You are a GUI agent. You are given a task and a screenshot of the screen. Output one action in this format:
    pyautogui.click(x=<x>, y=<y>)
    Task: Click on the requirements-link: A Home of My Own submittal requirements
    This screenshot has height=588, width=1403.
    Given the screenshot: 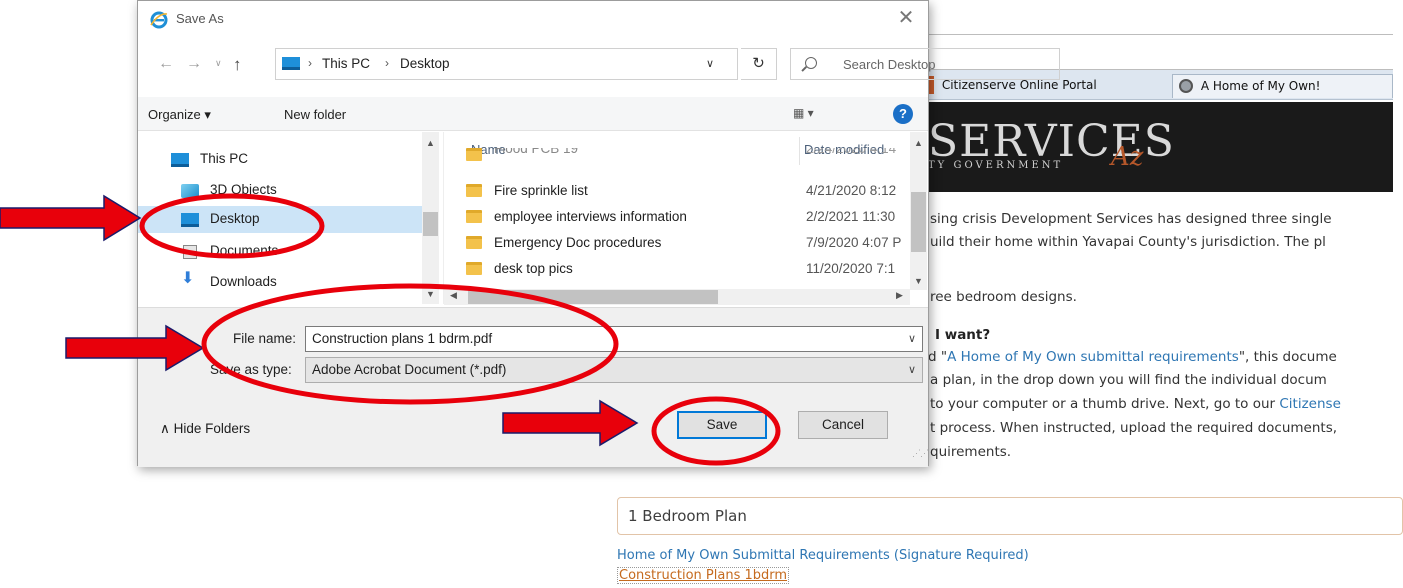 What is the action you would take?
    pyautogui.click(x=1093, y=357)
    